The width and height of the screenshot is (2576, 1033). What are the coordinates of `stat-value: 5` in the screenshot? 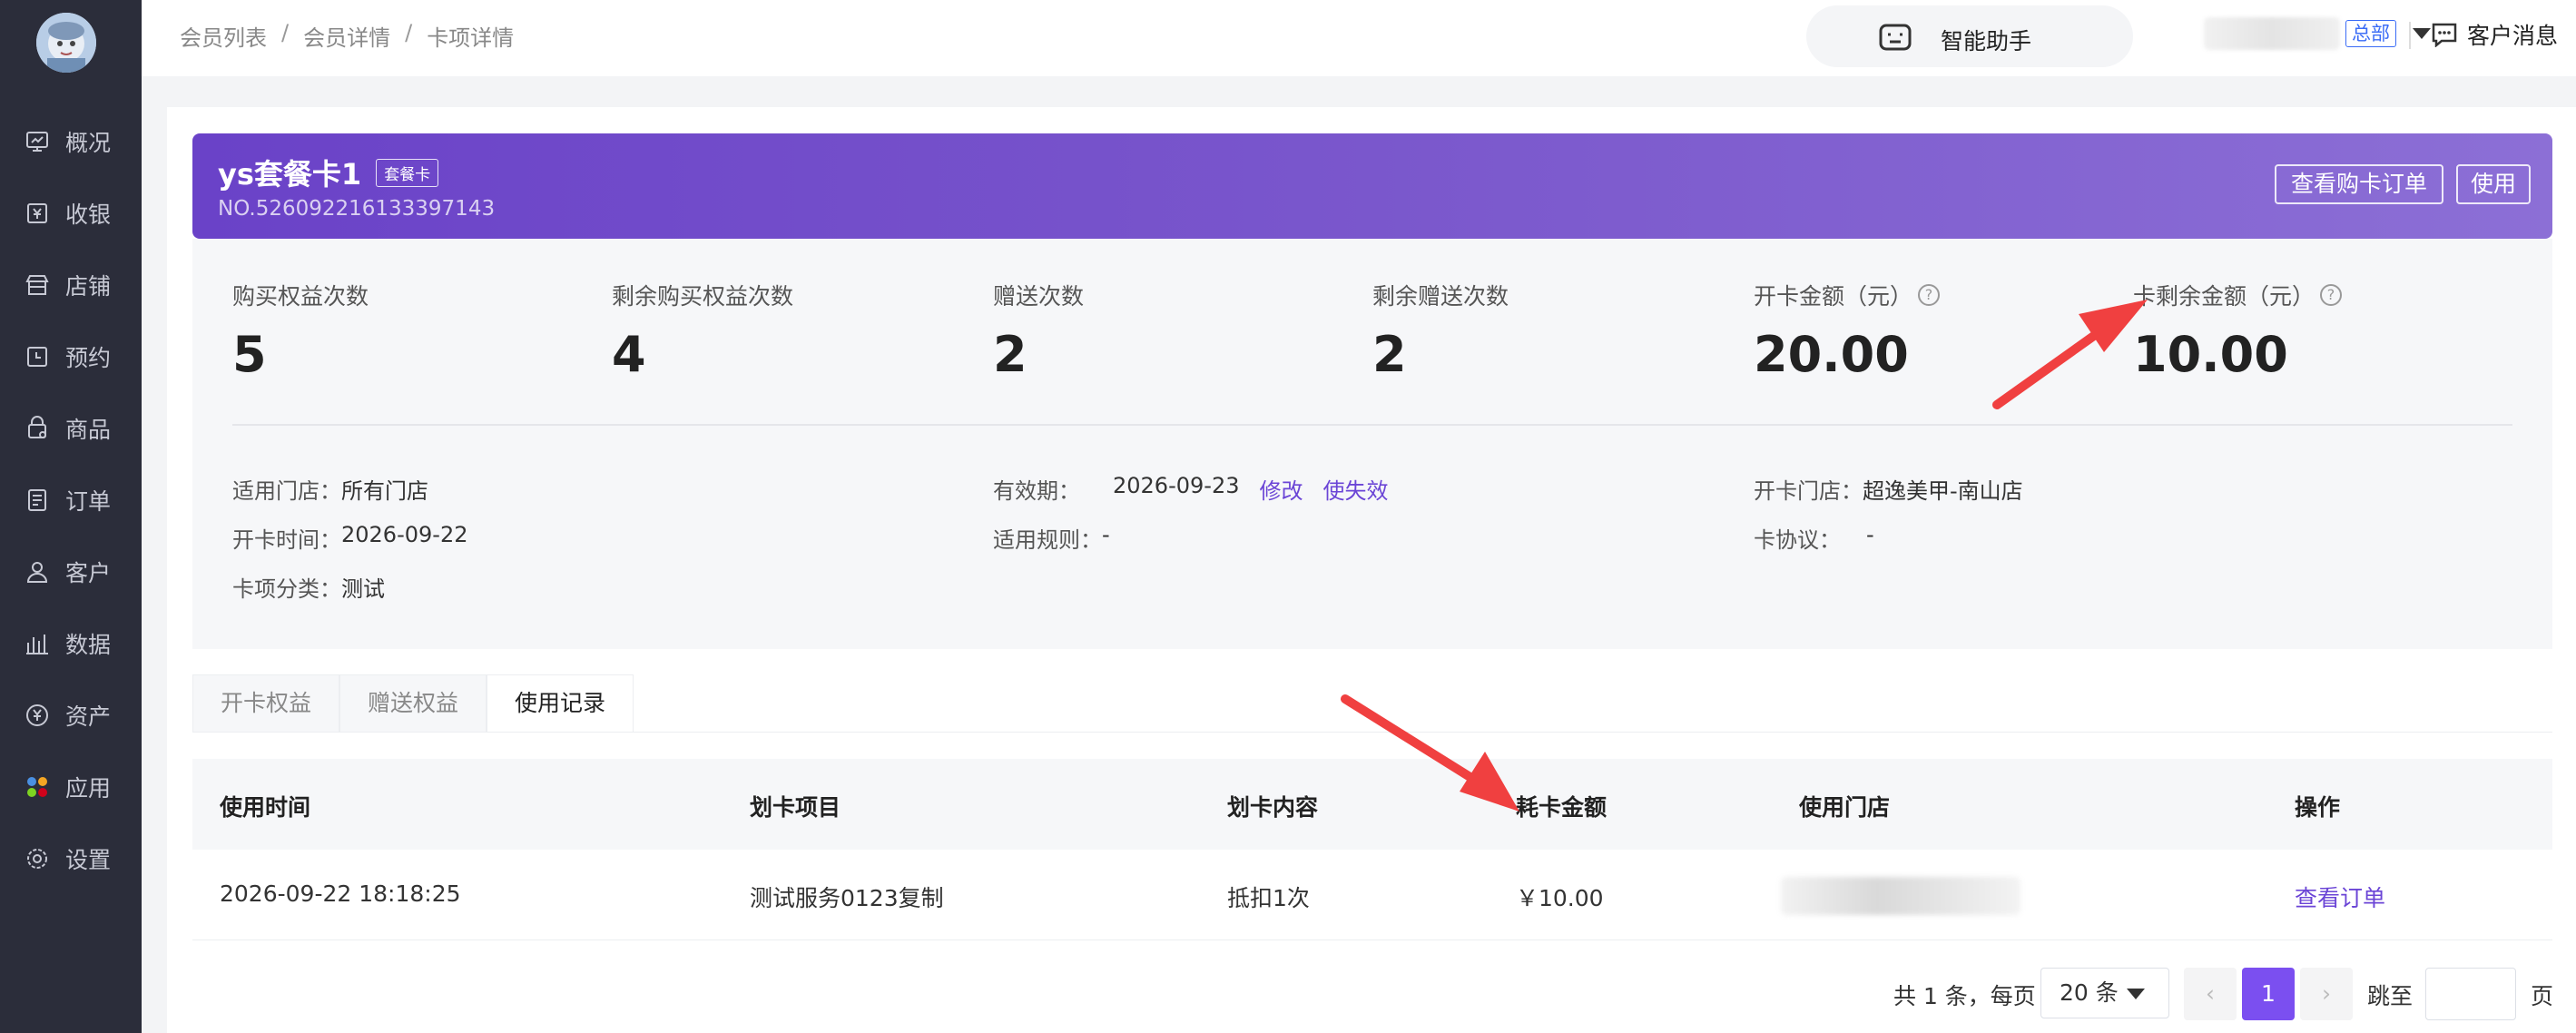 It's located at (249, 354).